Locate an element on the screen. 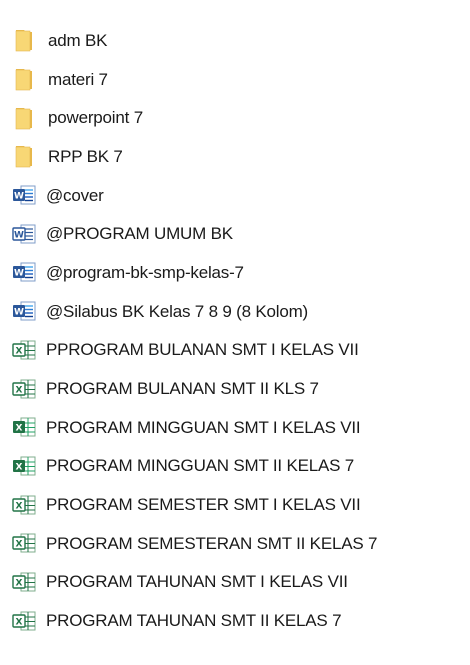 This screenshot has width=470, height=665. file-name-label: PROGRAM SEMESTERAN SMT II KELAS 7 is located at coordinates (212, 543).